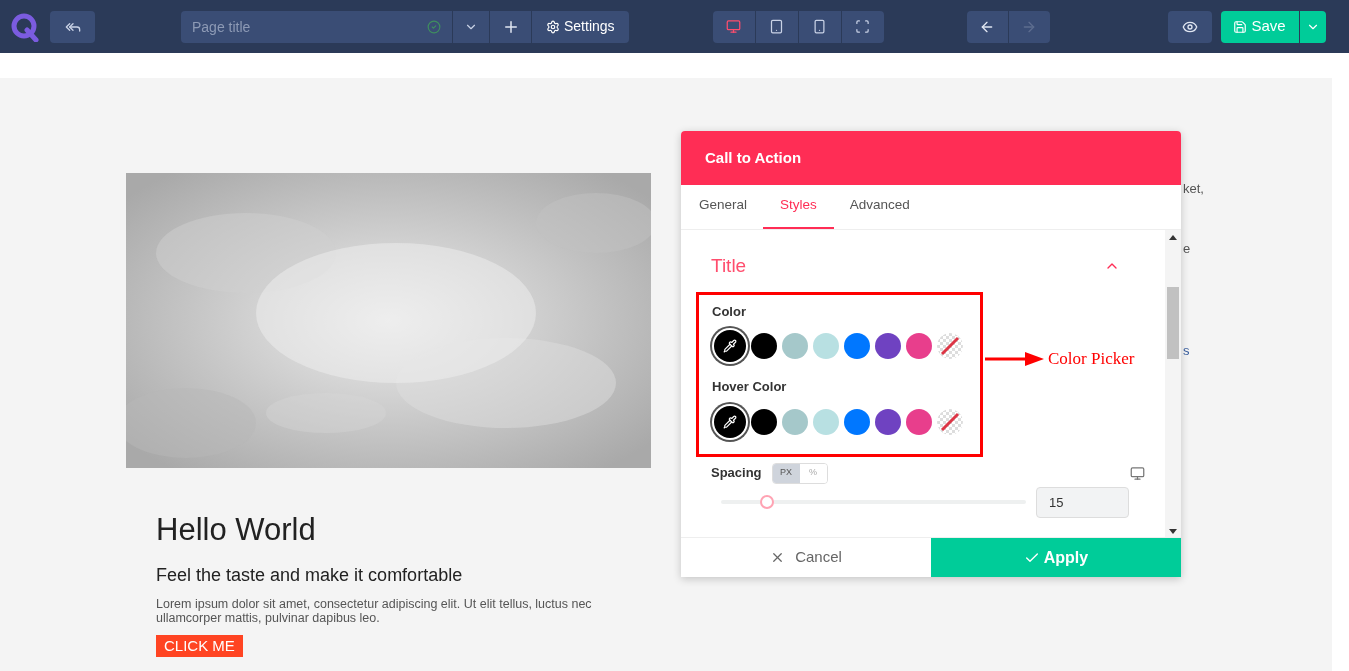 The width and height of the screenshot is (1349, 671). Describe the element at coordinates (199, 646) in the screenshot. I see `click-me-button: CLICK ME` at that location.